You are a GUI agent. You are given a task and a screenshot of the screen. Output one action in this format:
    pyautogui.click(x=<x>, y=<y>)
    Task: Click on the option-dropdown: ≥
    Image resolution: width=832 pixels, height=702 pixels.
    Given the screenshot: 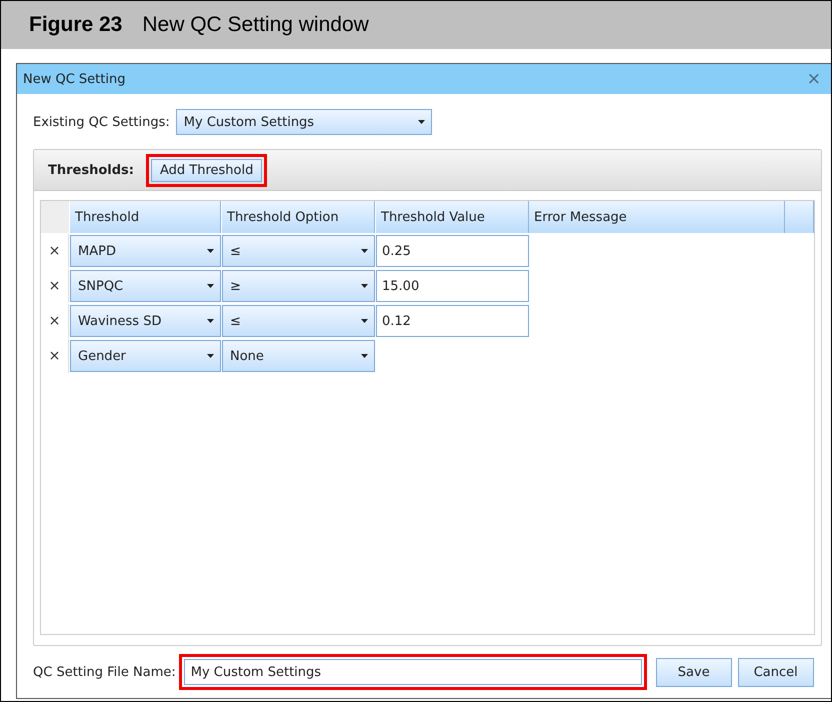 What is the action you would take?
    pyautogui.click(x=298, y=286)
    